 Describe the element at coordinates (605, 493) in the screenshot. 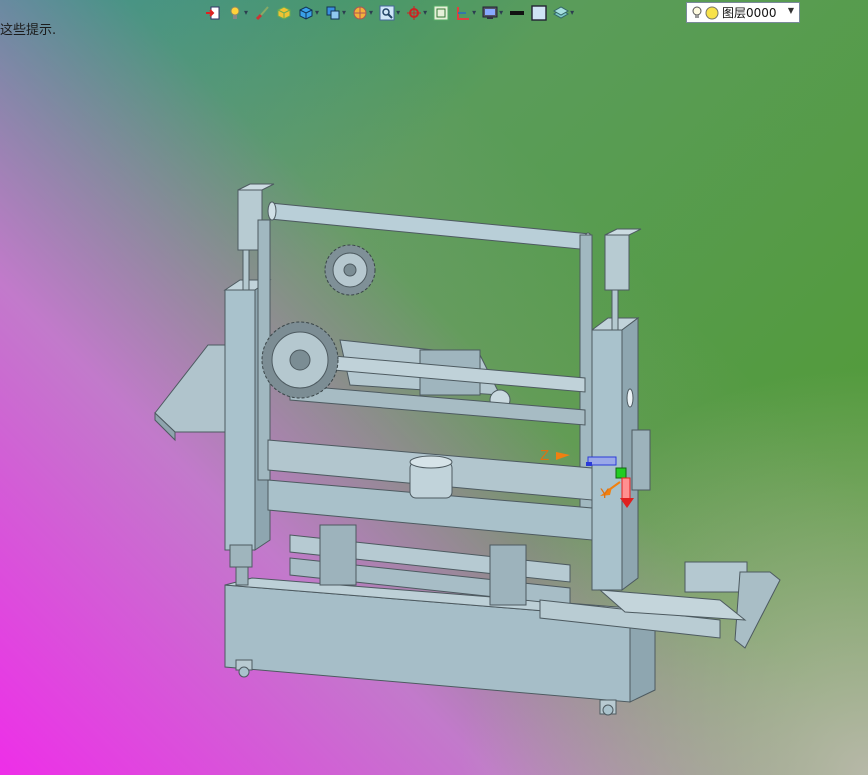

I see `axis-label-y: Y` at that location.